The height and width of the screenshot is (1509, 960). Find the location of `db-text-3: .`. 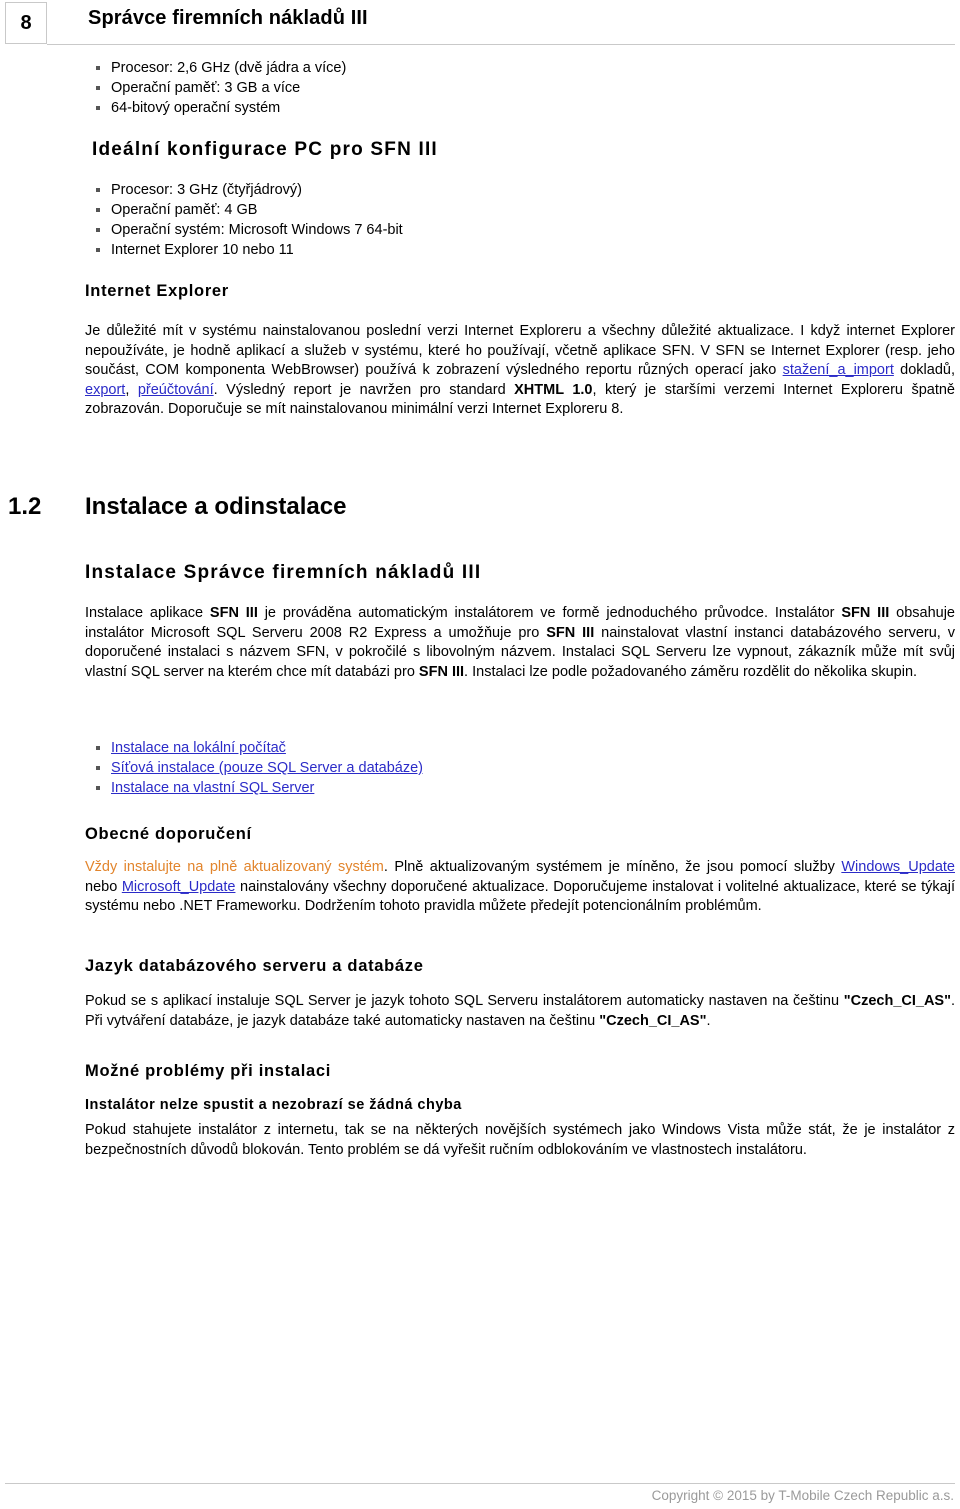

db-text-3: . is located at coordinates (708, 1020).